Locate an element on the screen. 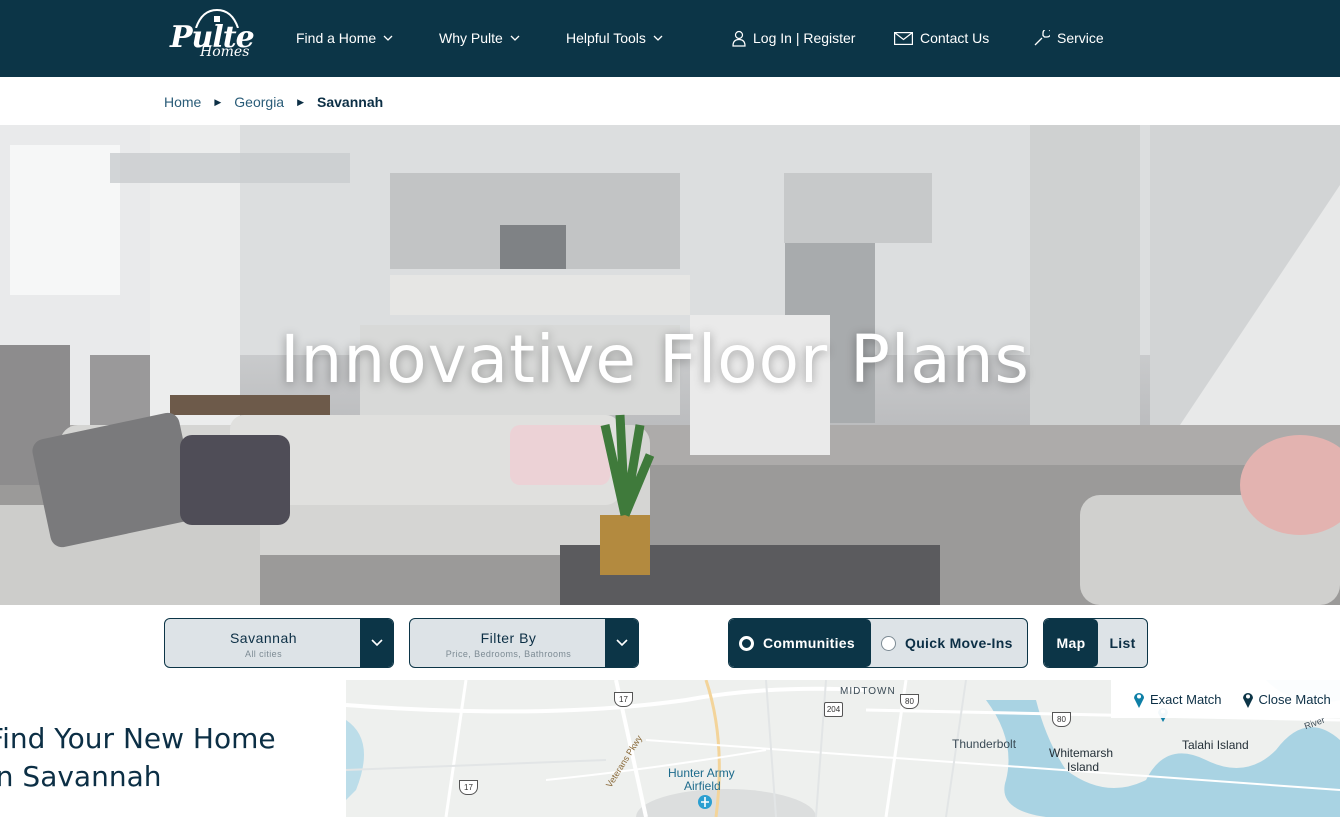 This screenshot has width=1340, height=817. map-label-whitemarsh: Whitemarsh is located at coordinates (1081, 753).